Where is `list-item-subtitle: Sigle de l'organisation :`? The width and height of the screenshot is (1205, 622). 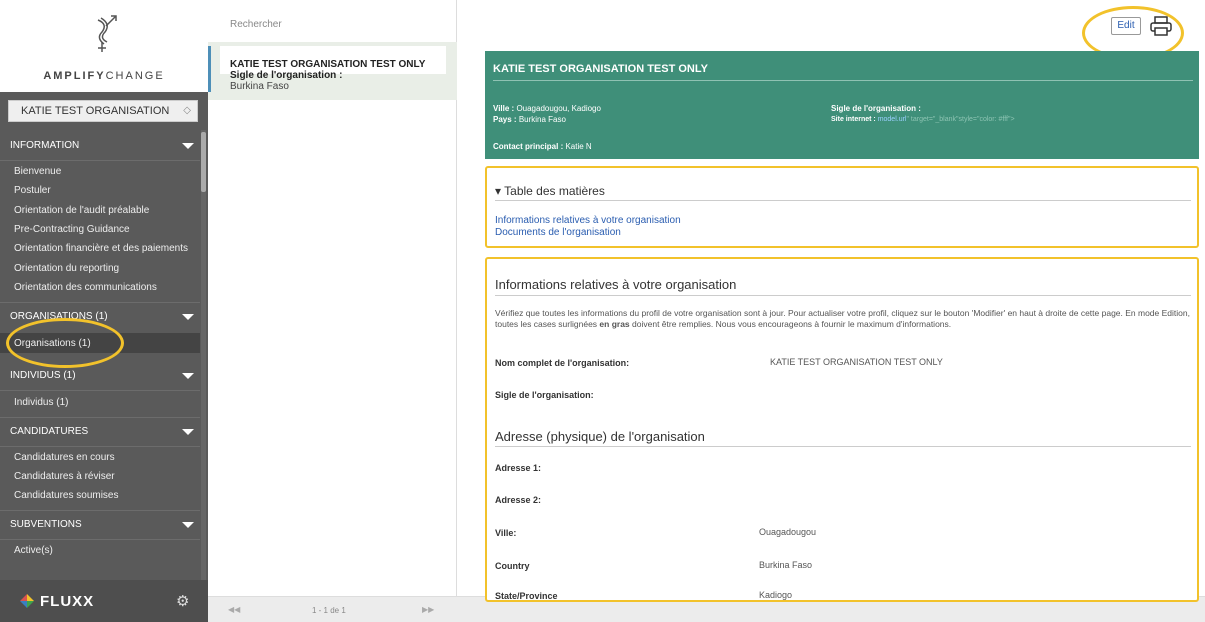
list-item-subtitle: Sigle de l'organisation : is located at coordinates (286, 75).